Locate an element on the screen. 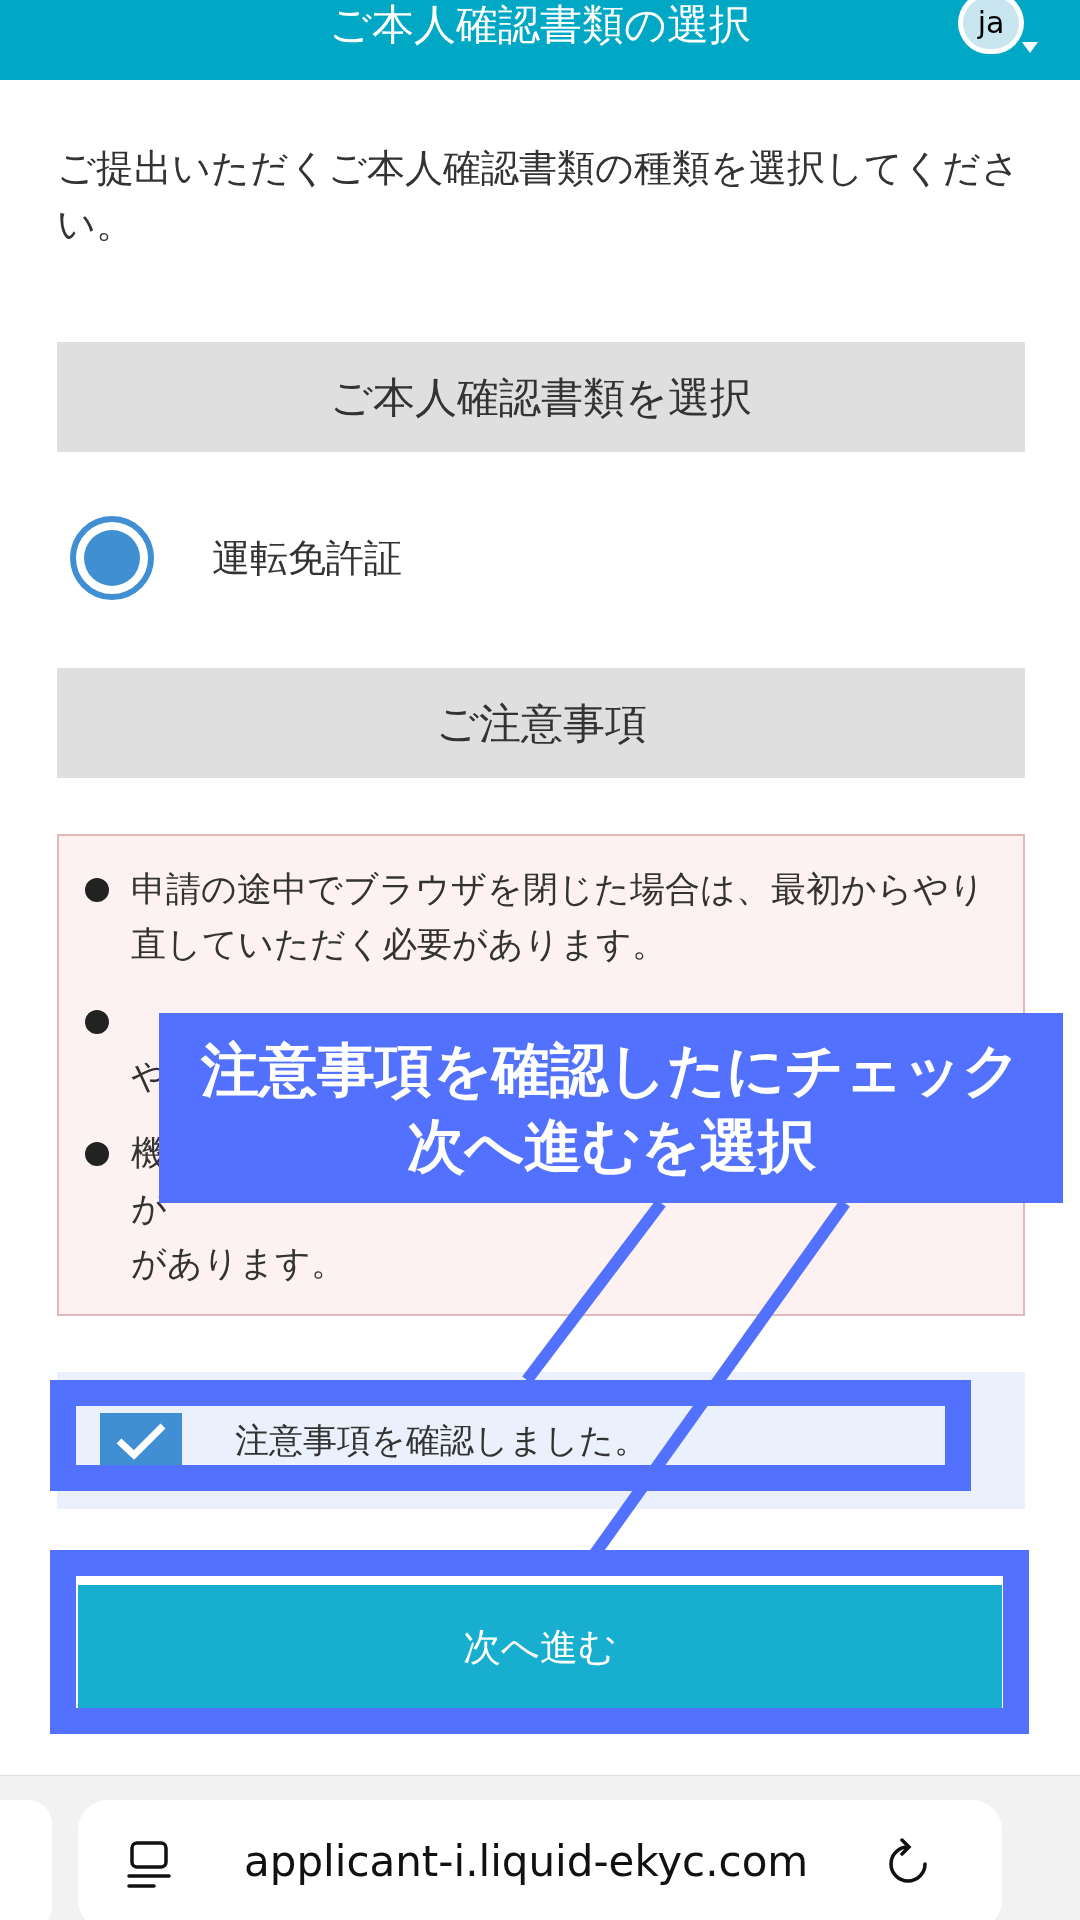 The width and height of the screenshot is (1080, 1920). page-title: ご本人確認書類の選択 is located at coordinates (540, 25).